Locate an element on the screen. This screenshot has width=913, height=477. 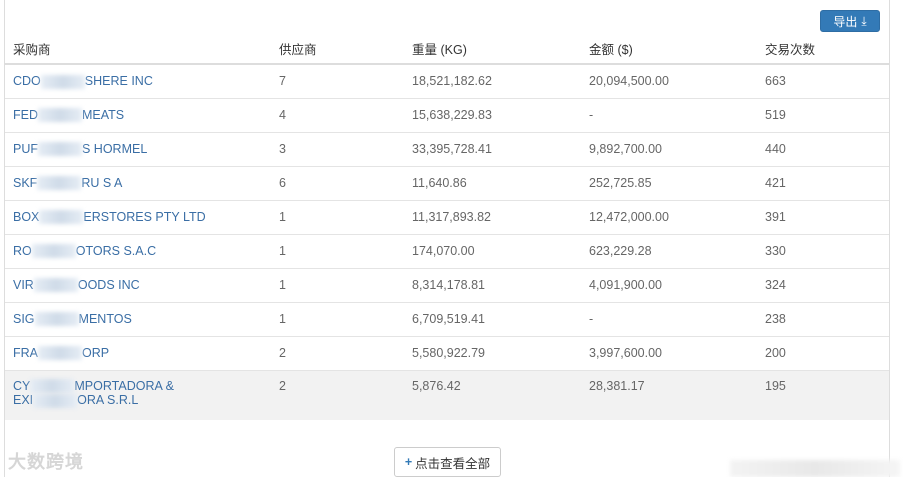
buyer-link: SKF RU S A is located at coordinates (138, 182).